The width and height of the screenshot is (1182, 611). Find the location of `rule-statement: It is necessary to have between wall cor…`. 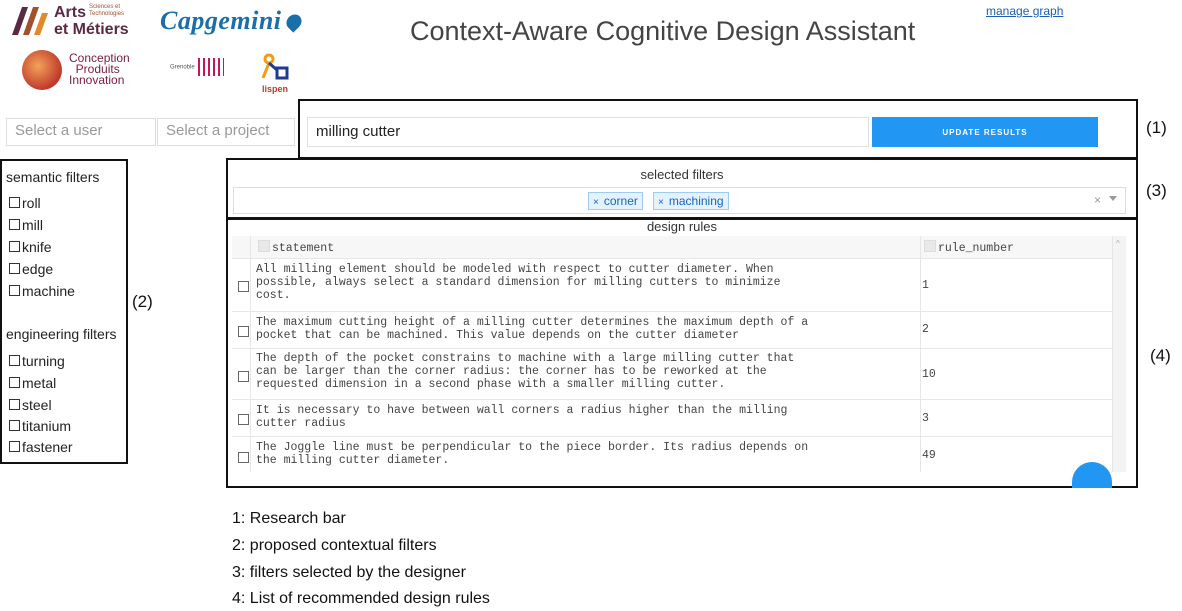

rule-statement: It is necessary to have between wall cor… is located at coordinates (522, 417).